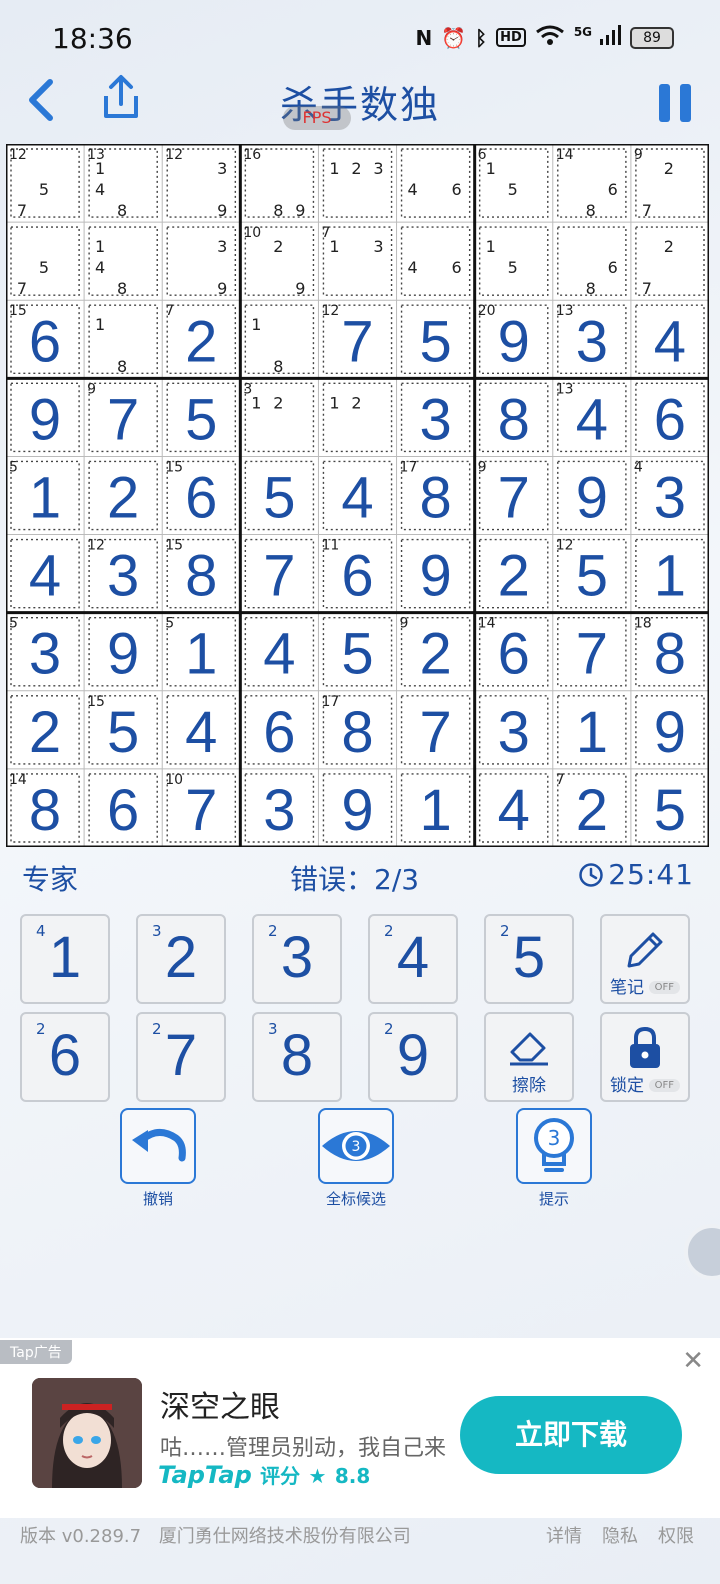 Image resolution: width=720 pixels, height=1584 pixels. Describe the element at coordinates (529, 959) in the screenshot. I see `number-key-5: 2 5` at that location.